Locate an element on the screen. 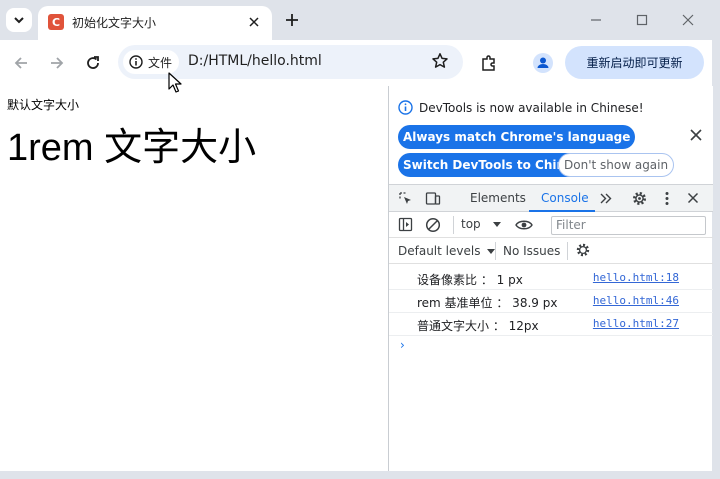 The width and height of the screenshot is (720, 479). issues-count: No Issues is located at coordinates (531, 251).